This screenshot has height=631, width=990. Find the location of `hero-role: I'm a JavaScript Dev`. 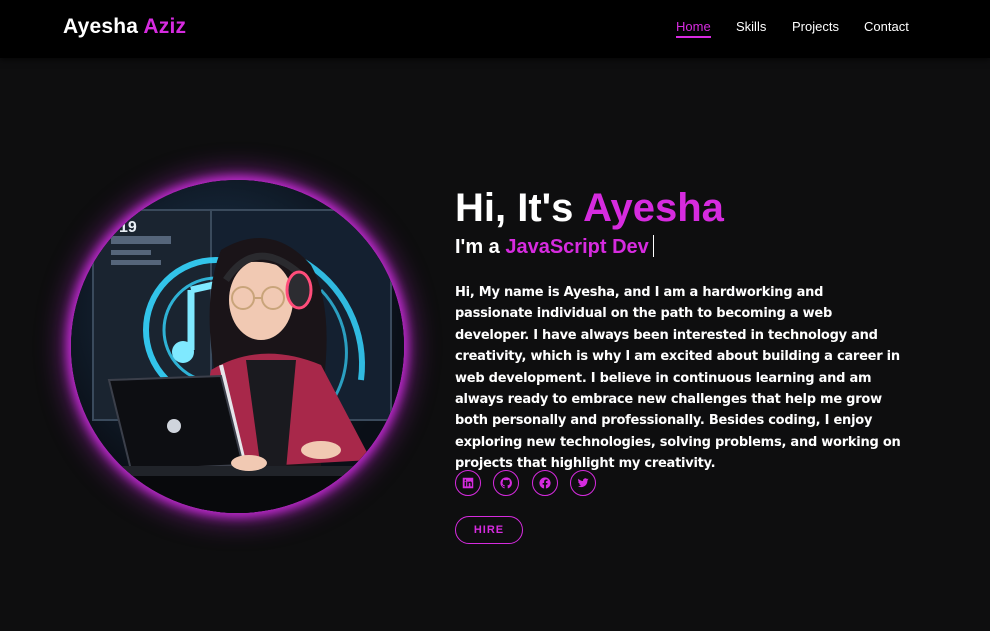

hero-role: I'm a JavaScript Dev is located at coordinates (554, 247).